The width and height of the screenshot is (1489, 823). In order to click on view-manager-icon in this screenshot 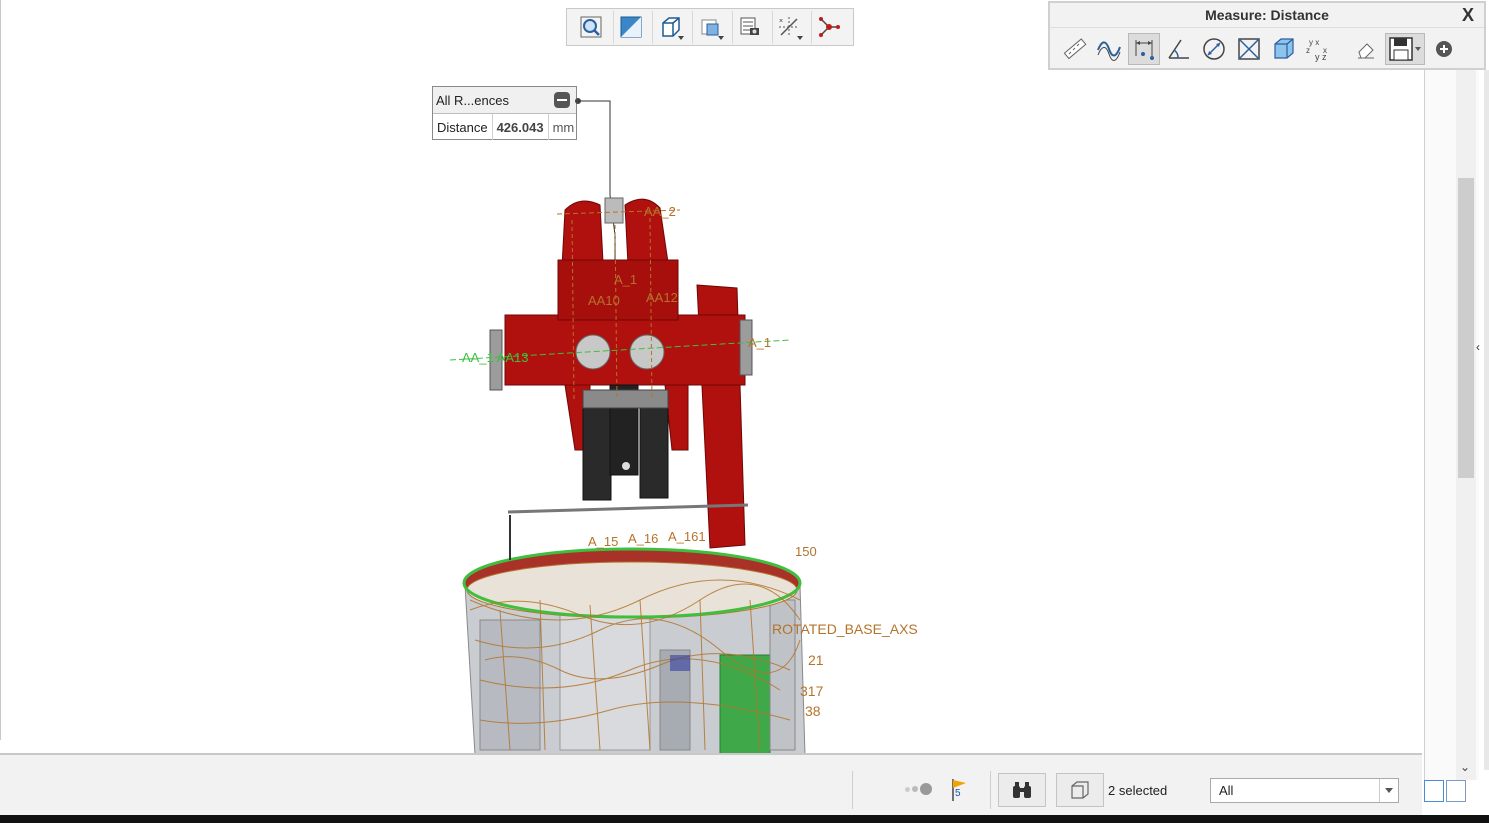, I will do `click(749, 26)`.